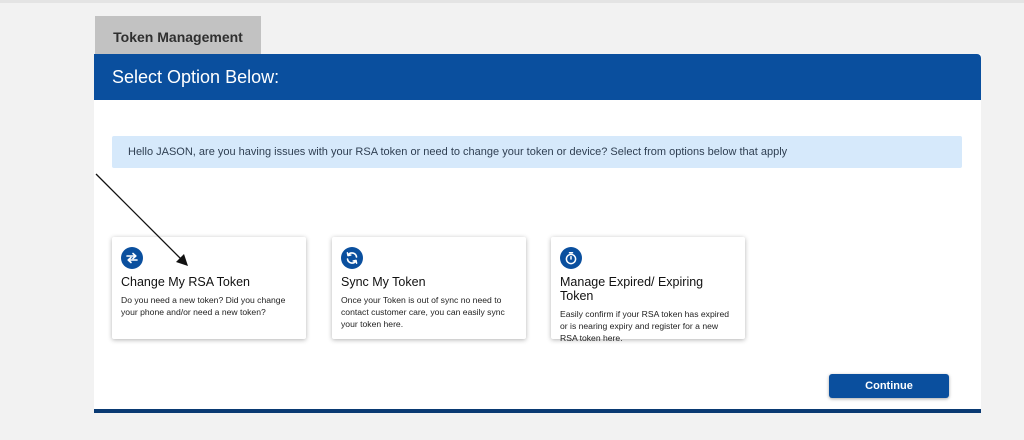 The image size is (1024, 440). I want to click on panel-footer-bar, so click(537, 411).